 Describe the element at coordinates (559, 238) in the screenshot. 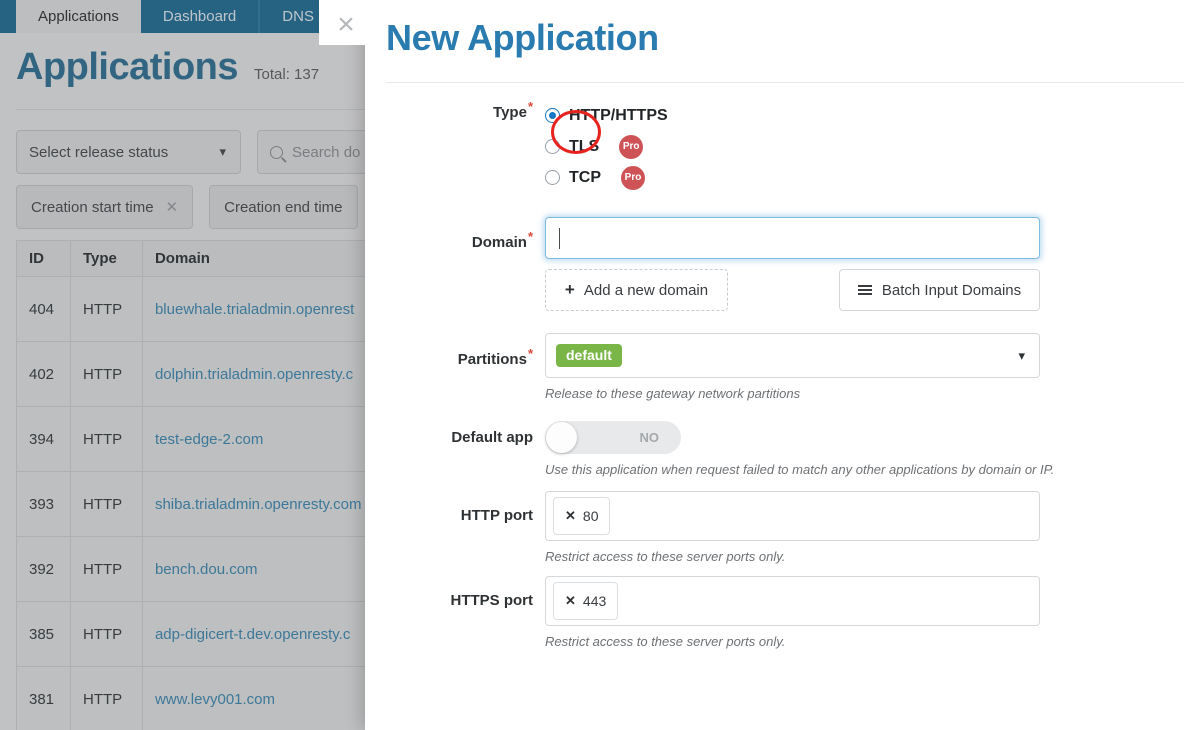

I see `text-caret` at that location.